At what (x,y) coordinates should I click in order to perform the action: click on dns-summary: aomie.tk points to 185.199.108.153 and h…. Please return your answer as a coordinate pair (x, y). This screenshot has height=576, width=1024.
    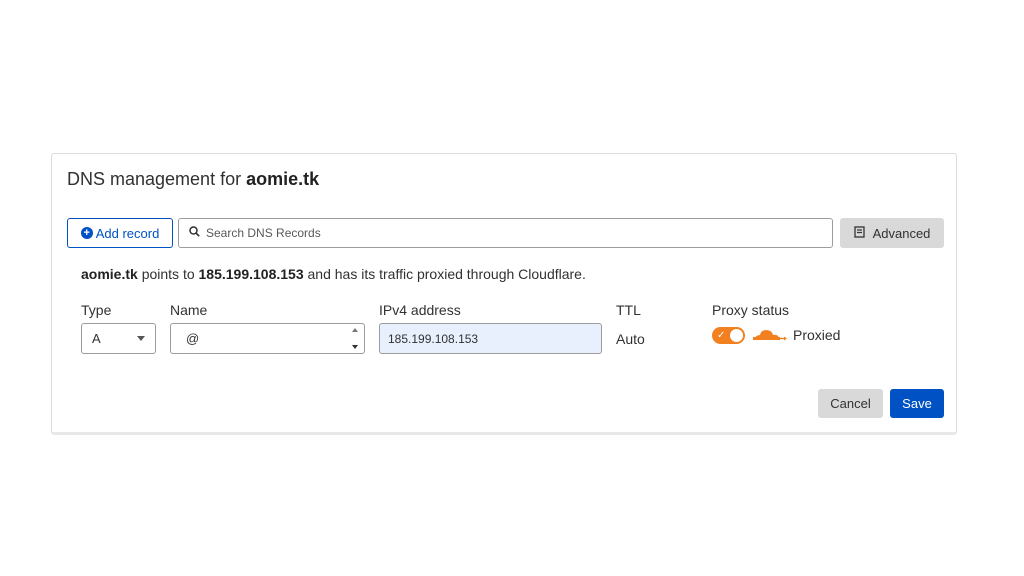
    Looking at the image, I should click on (333, 274).